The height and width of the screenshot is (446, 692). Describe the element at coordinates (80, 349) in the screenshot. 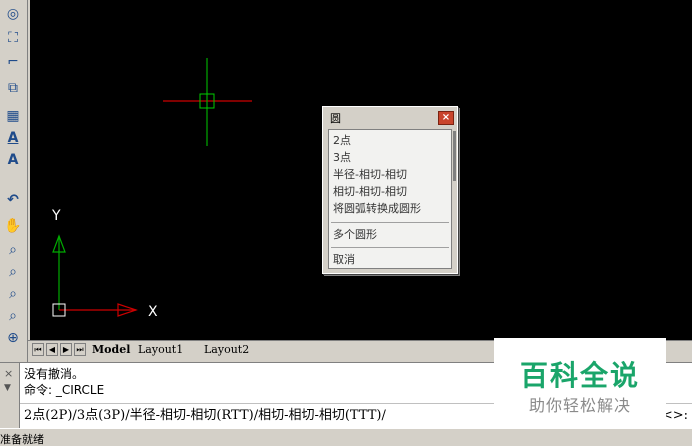

I see `last-tab-icon: ⏭` at that location.